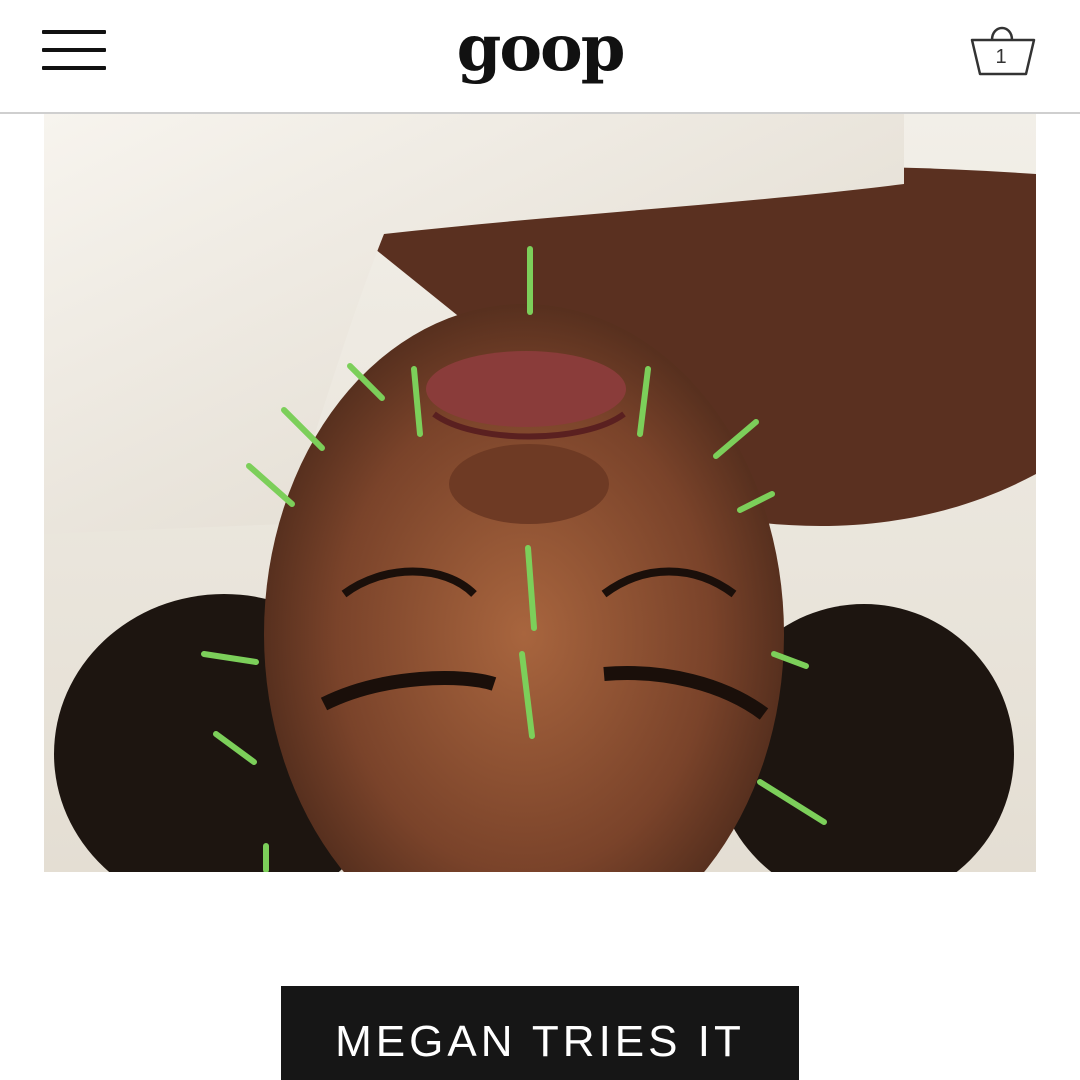  I want to click on site-header: goop 1, so click(540, 57).